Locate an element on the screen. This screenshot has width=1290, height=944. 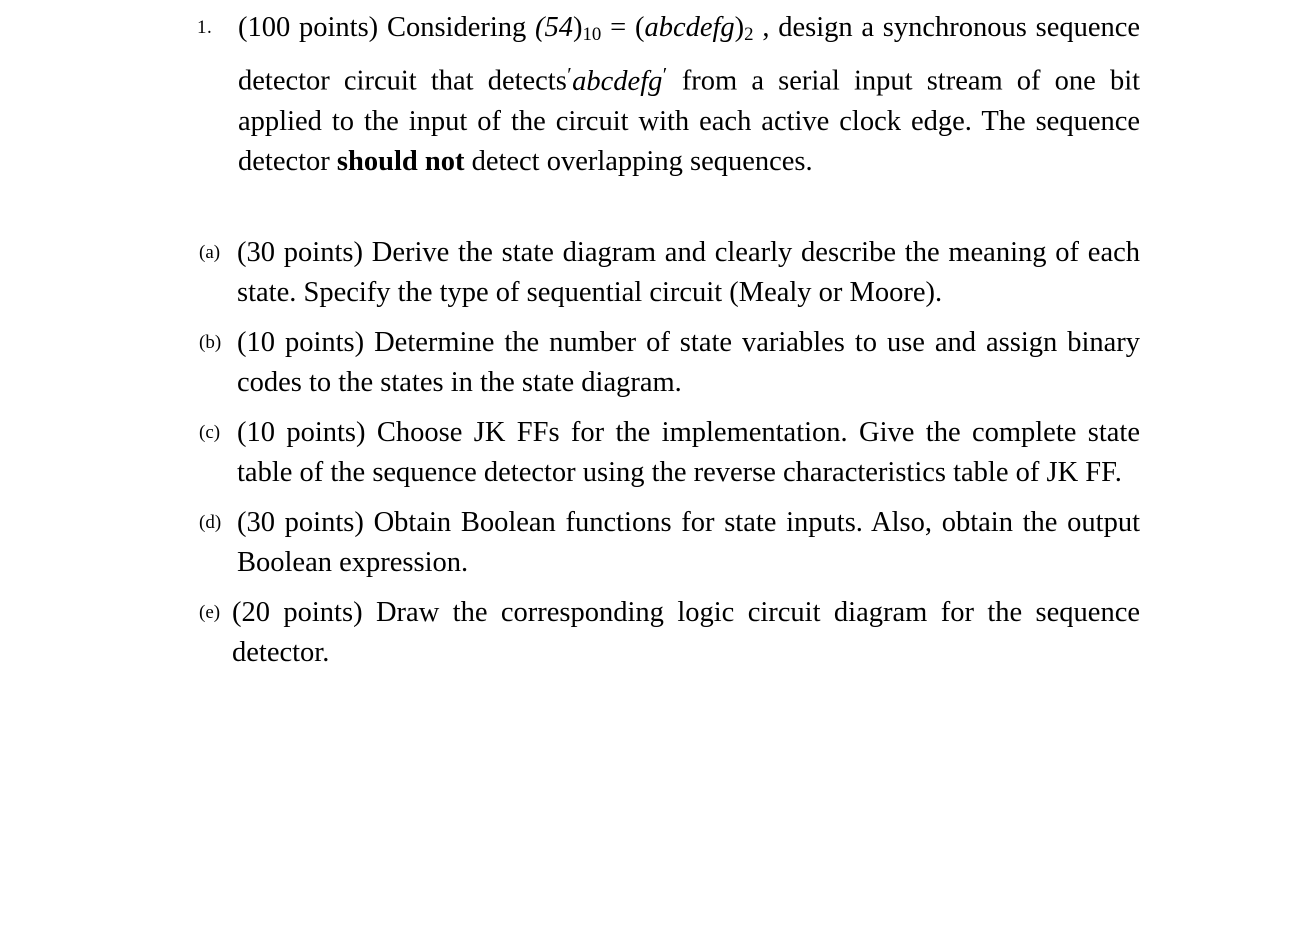
subpart-points-e: (20 points) is located at coordinates (297, 612).